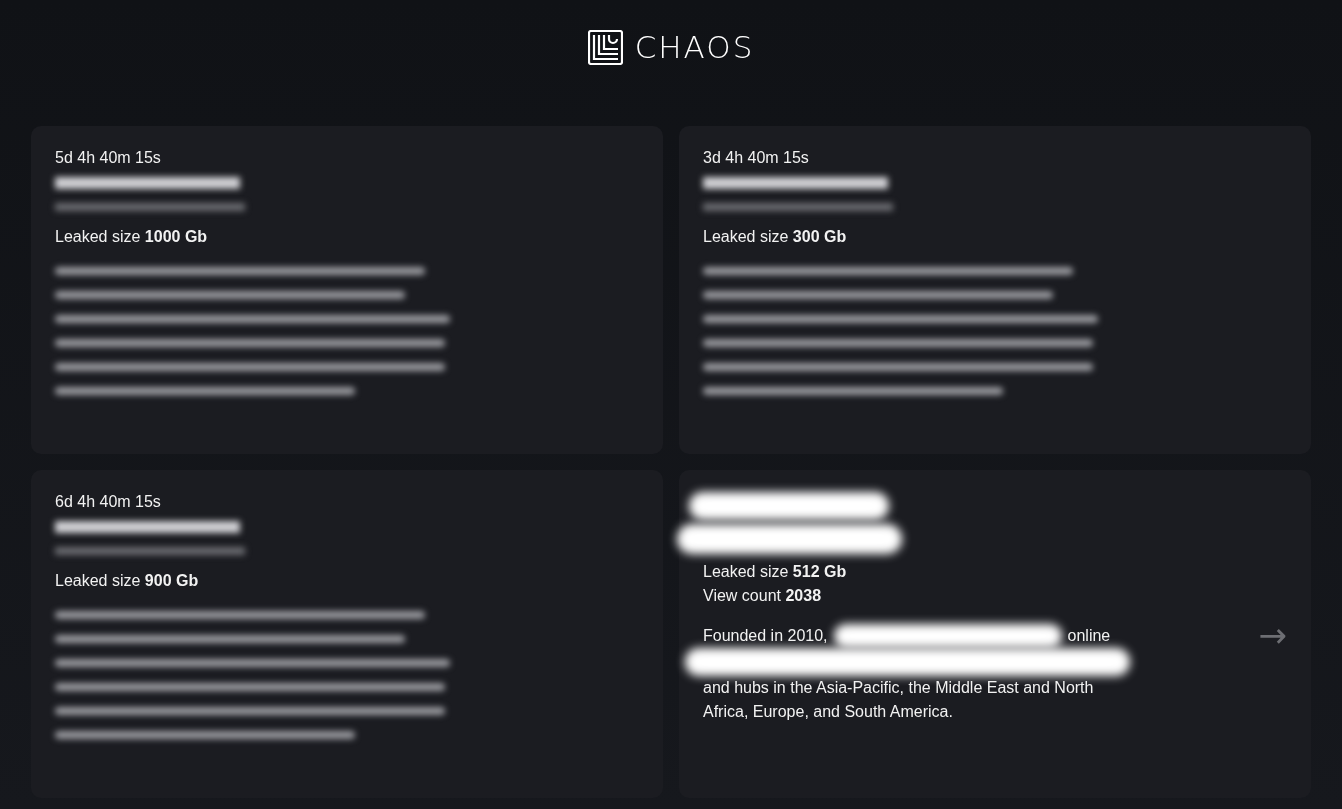 This screenshot has width=1342, height=809. What do you see at coordinates (127, 581) in the screenshot?
I see `leaked-size: Leaked size 900 Gb` at bounding box center [127, 581].